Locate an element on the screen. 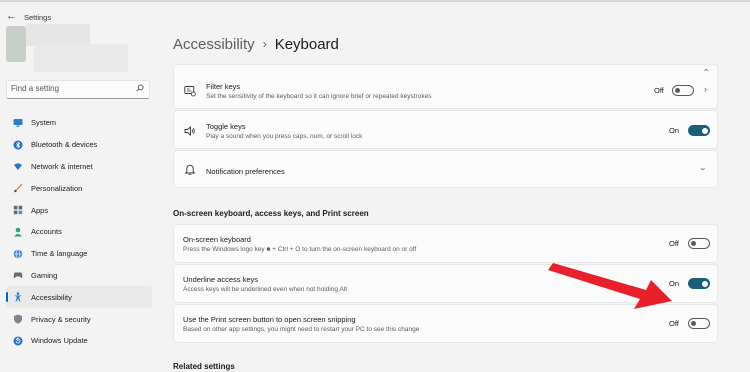 The width and height of the screenshot is (750, 372). annotation-arrow-icon is located at coordinates (610, 286).